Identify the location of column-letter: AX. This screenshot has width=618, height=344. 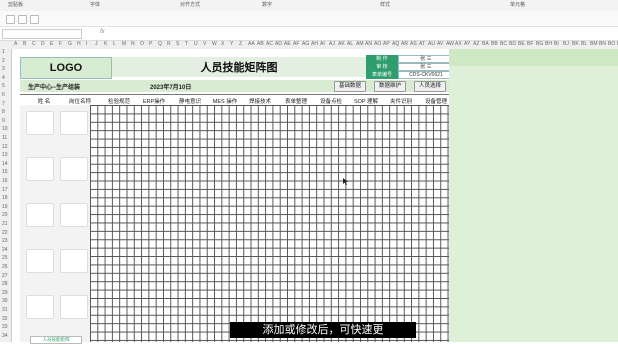
(458, 44).